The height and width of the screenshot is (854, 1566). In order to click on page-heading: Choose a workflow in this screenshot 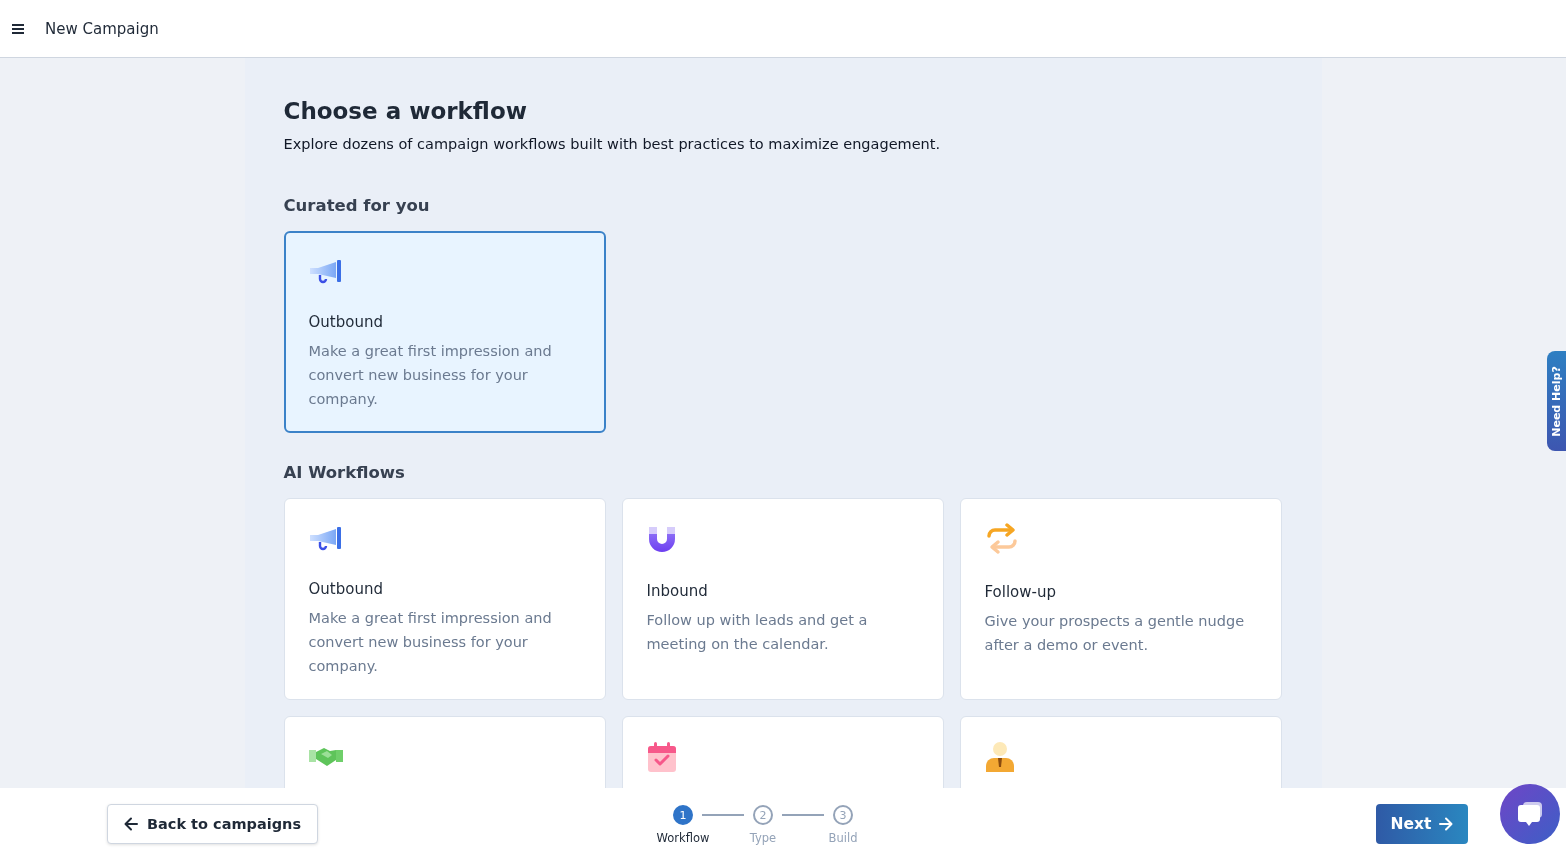, I will do `click(405, 111)`.